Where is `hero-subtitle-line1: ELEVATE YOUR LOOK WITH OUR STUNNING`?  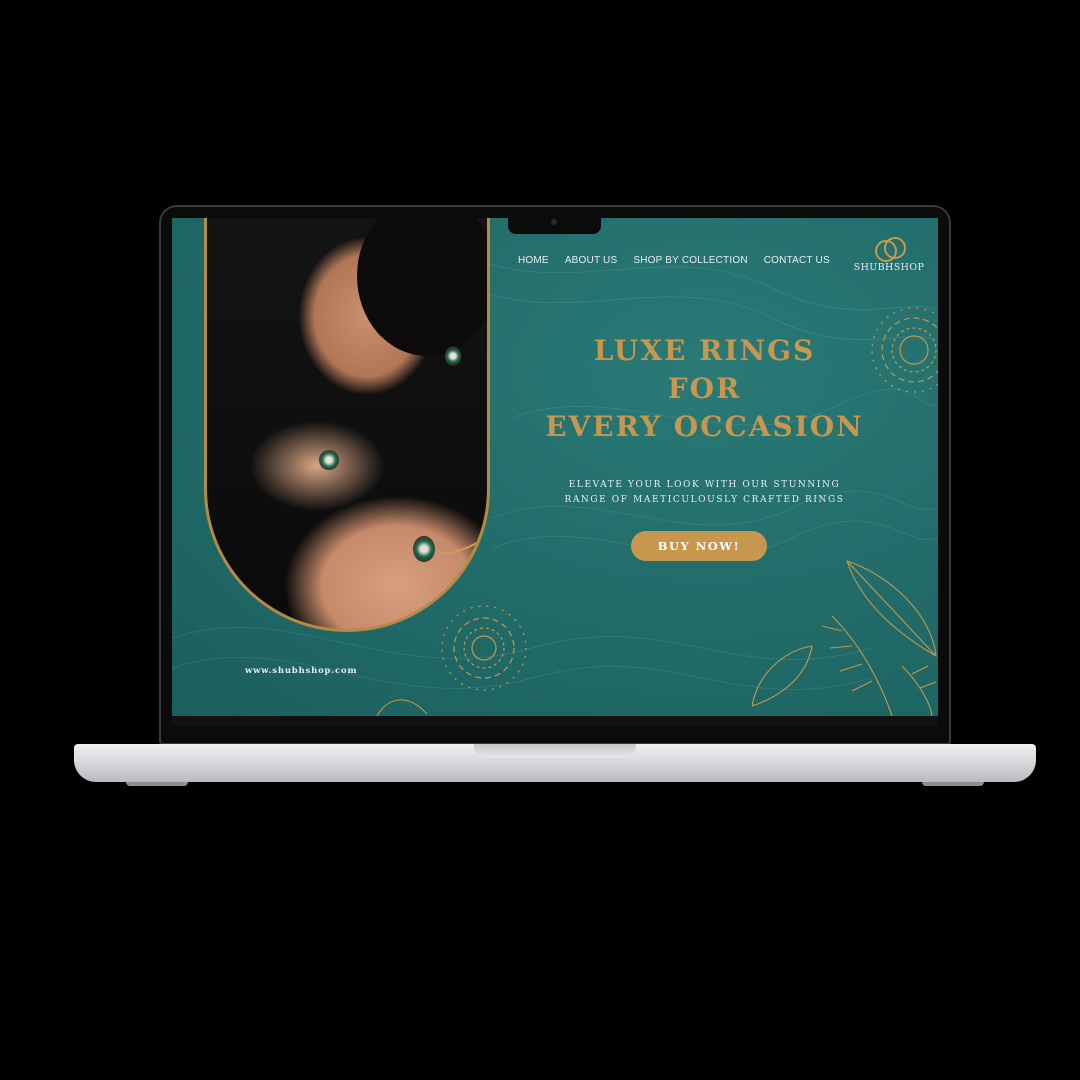
hero-subtitle-line1: ELEVATE YOUR LOOK WITH OUR STUNNING is located at coordinates (704, 485).